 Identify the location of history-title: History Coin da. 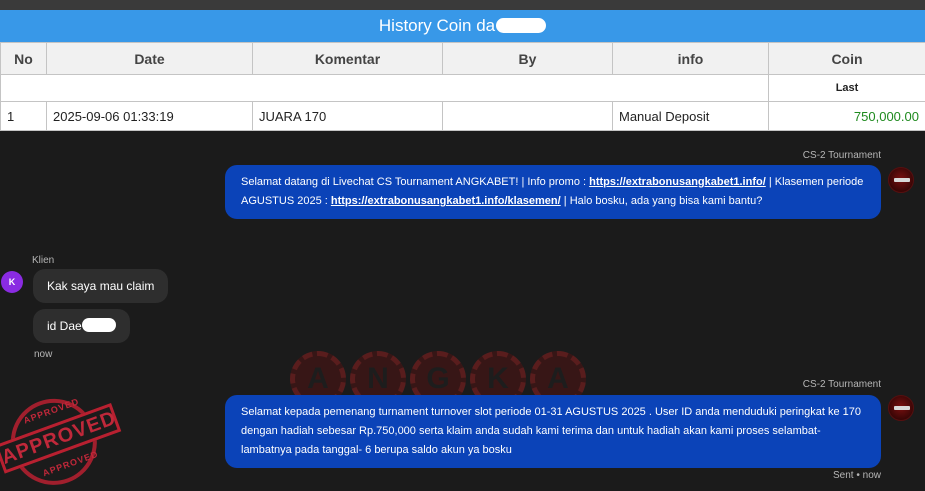
(462, 26).